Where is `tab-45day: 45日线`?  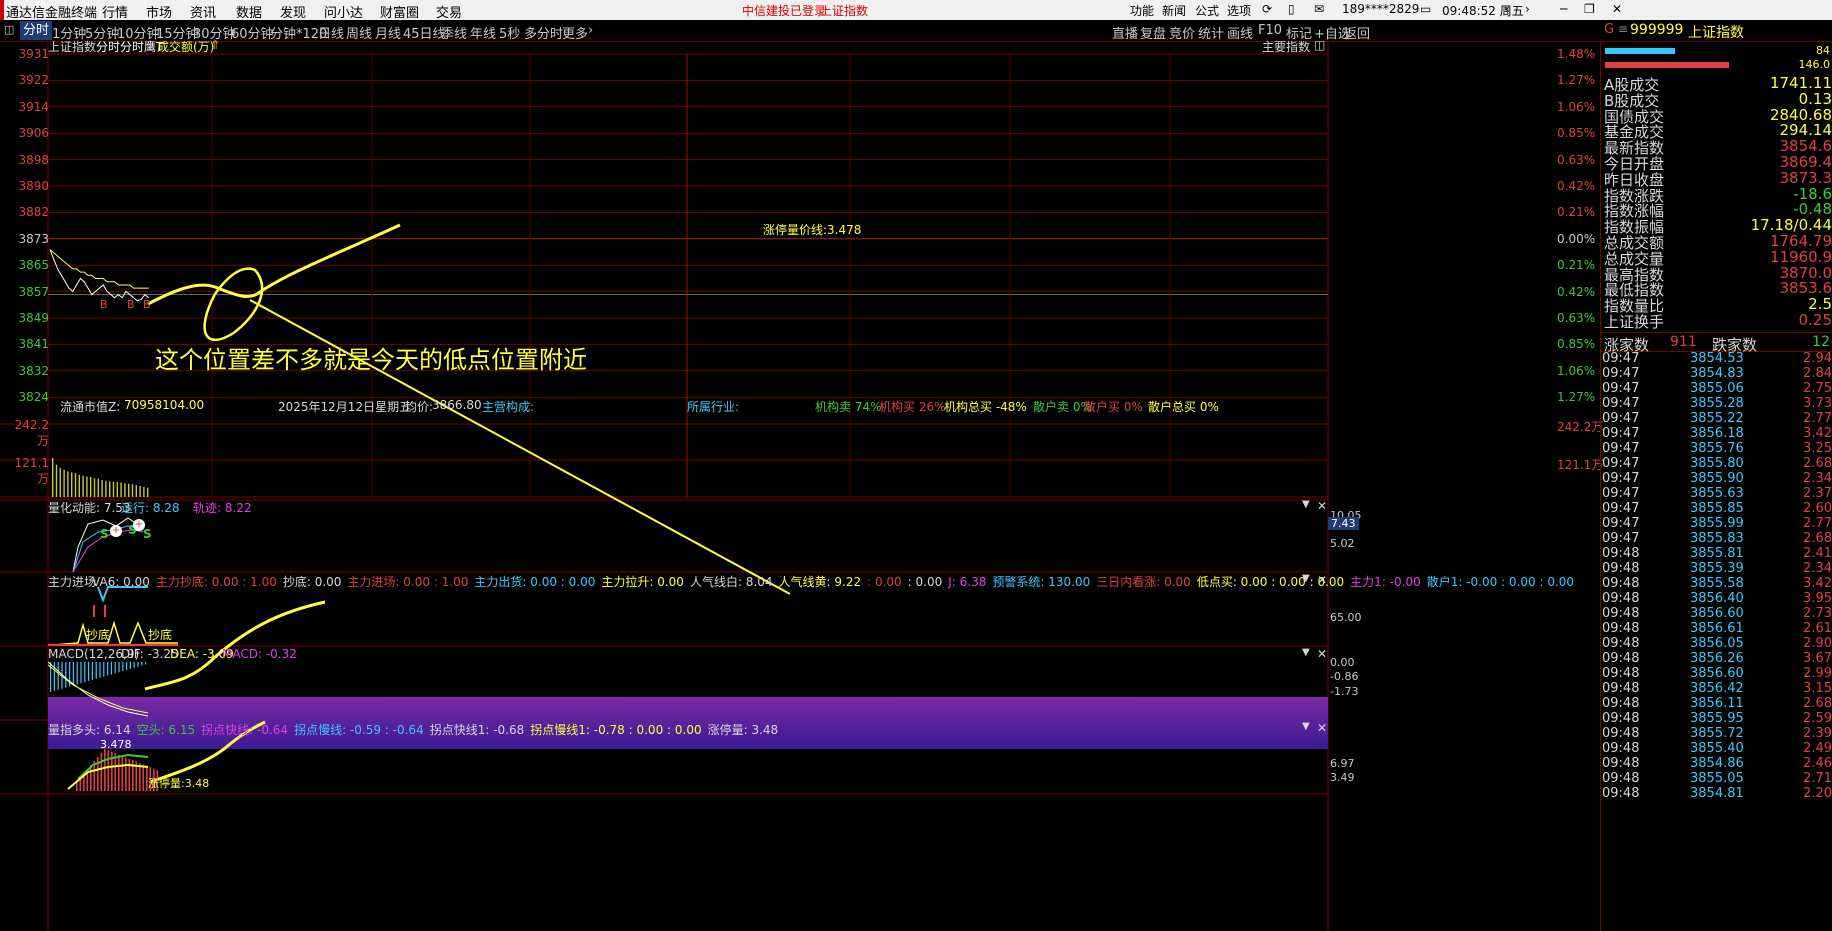 tab-45day: 45日线 is located at coordinates (424, 32).